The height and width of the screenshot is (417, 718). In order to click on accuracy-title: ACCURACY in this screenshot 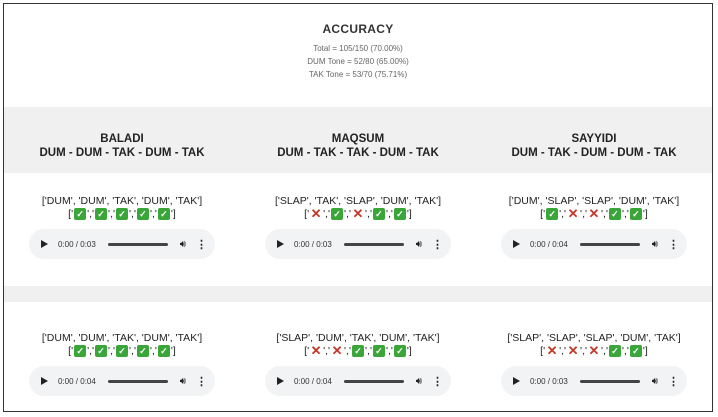, I will do `click(358, 29)`.